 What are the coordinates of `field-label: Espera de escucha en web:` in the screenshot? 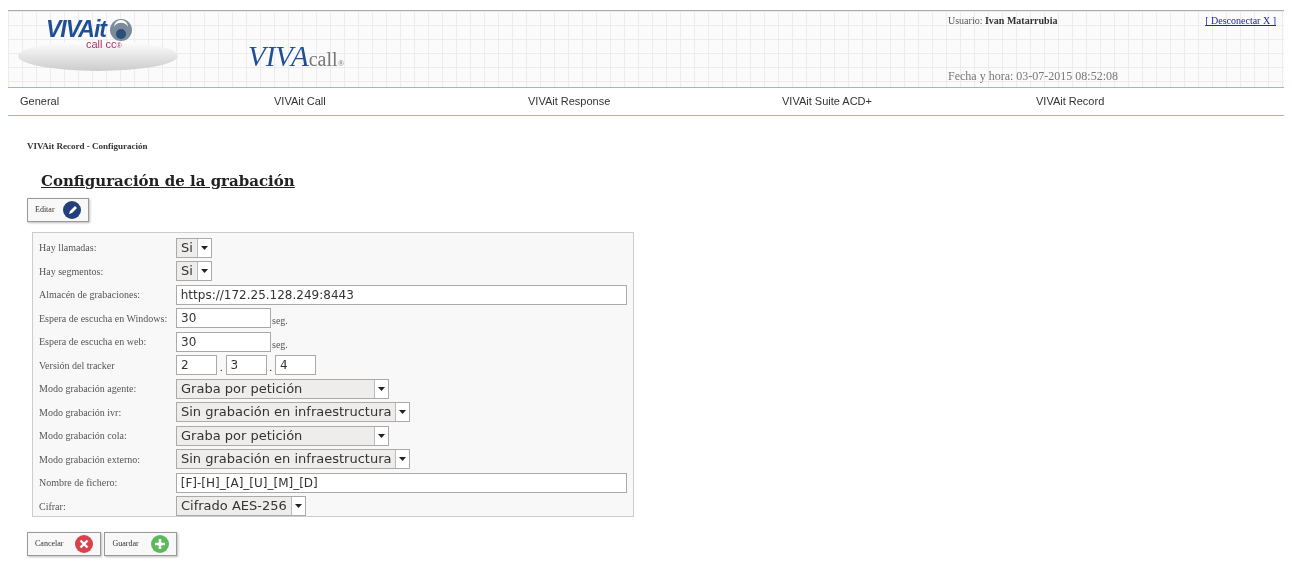 It's located at (93, 342).